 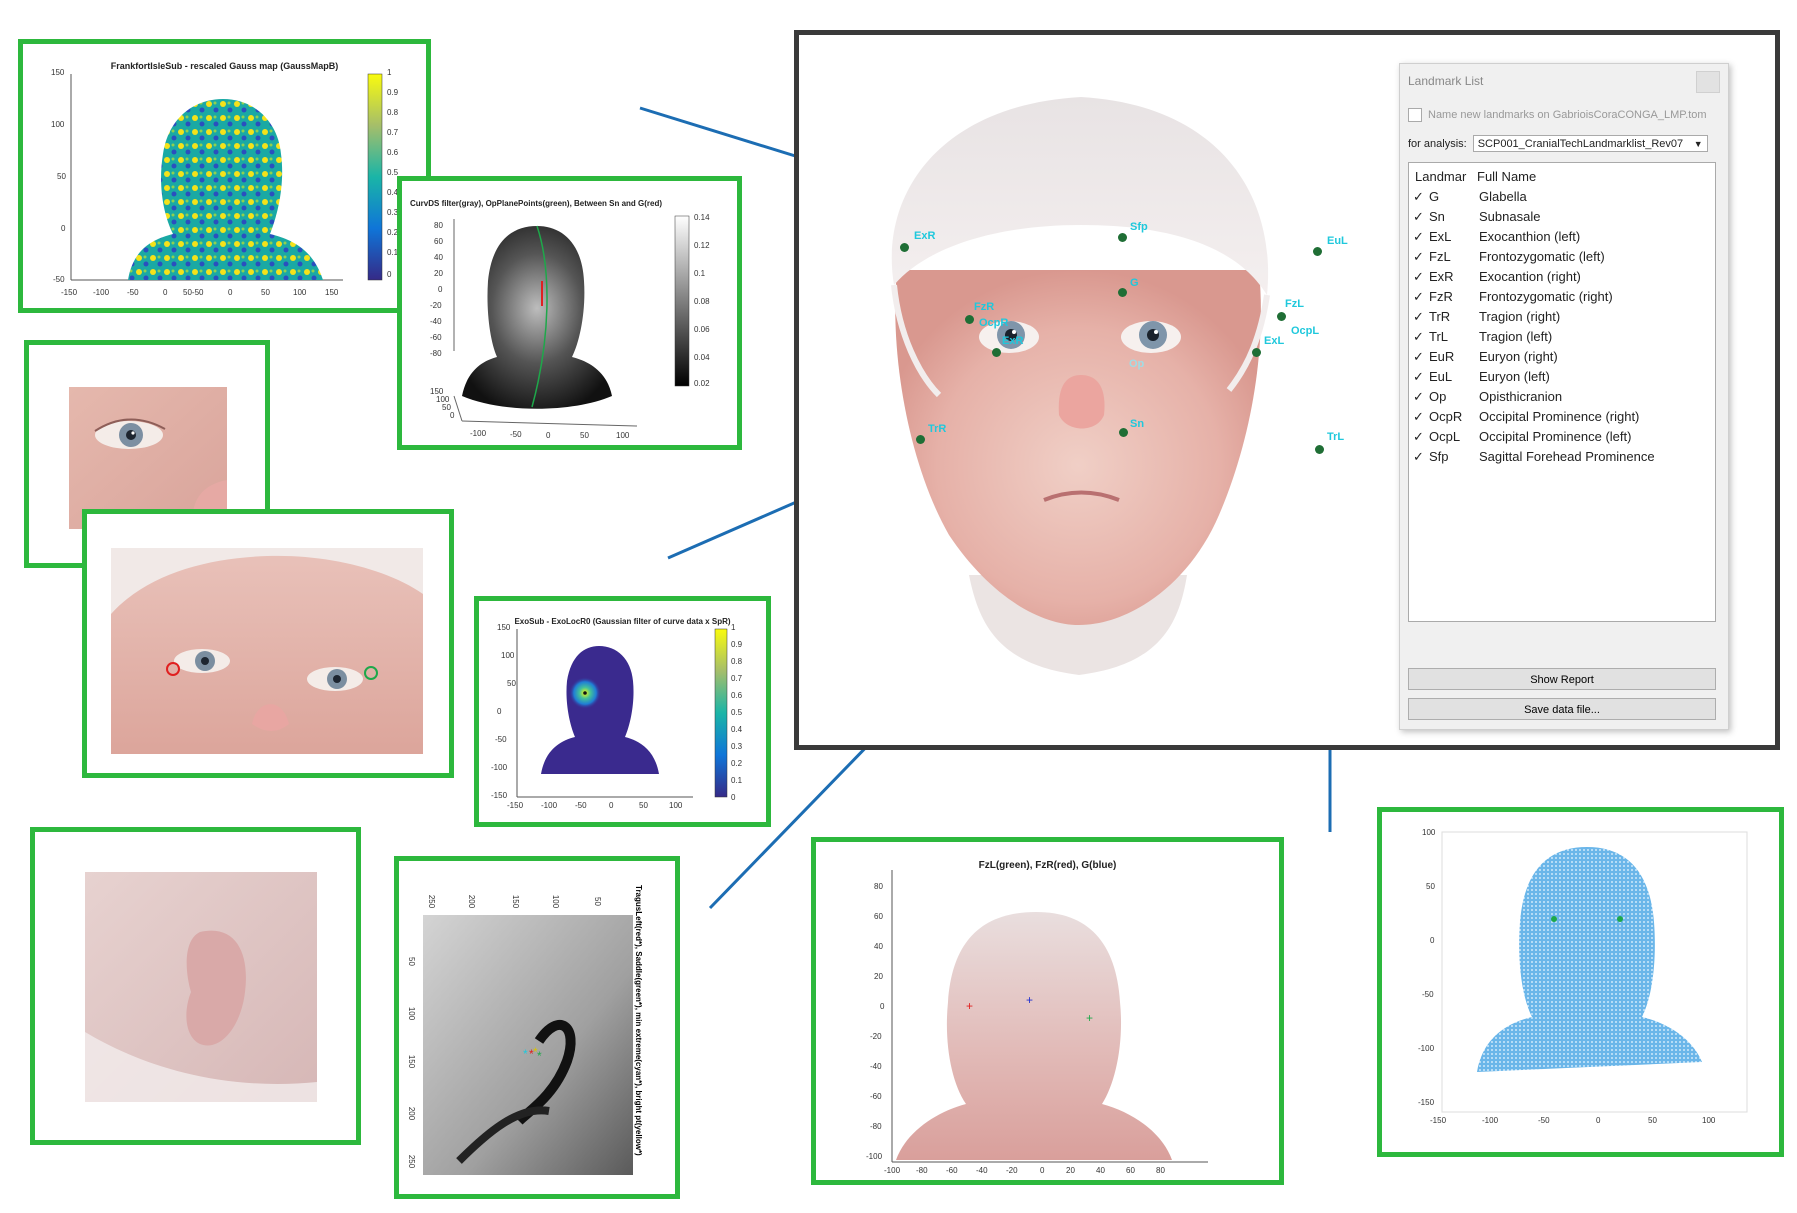 What do you see at coordinates (1520, 316) in the screenshot?
I see `landmark-full-name: Tragion (right)` at bounding box center [1520, 316].